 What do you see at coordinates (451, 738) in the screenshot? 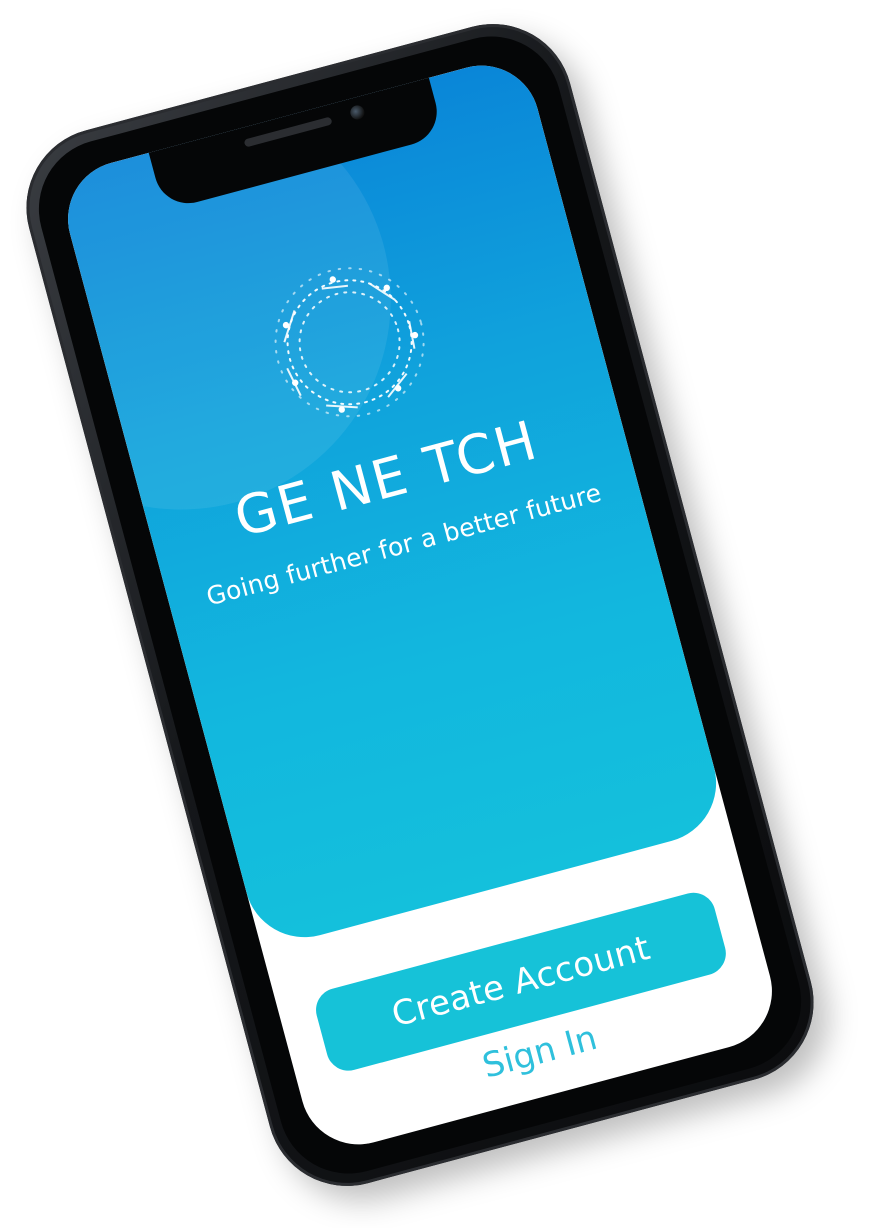
I see `decorative-lines-icon` at bounding box center [451, 738].